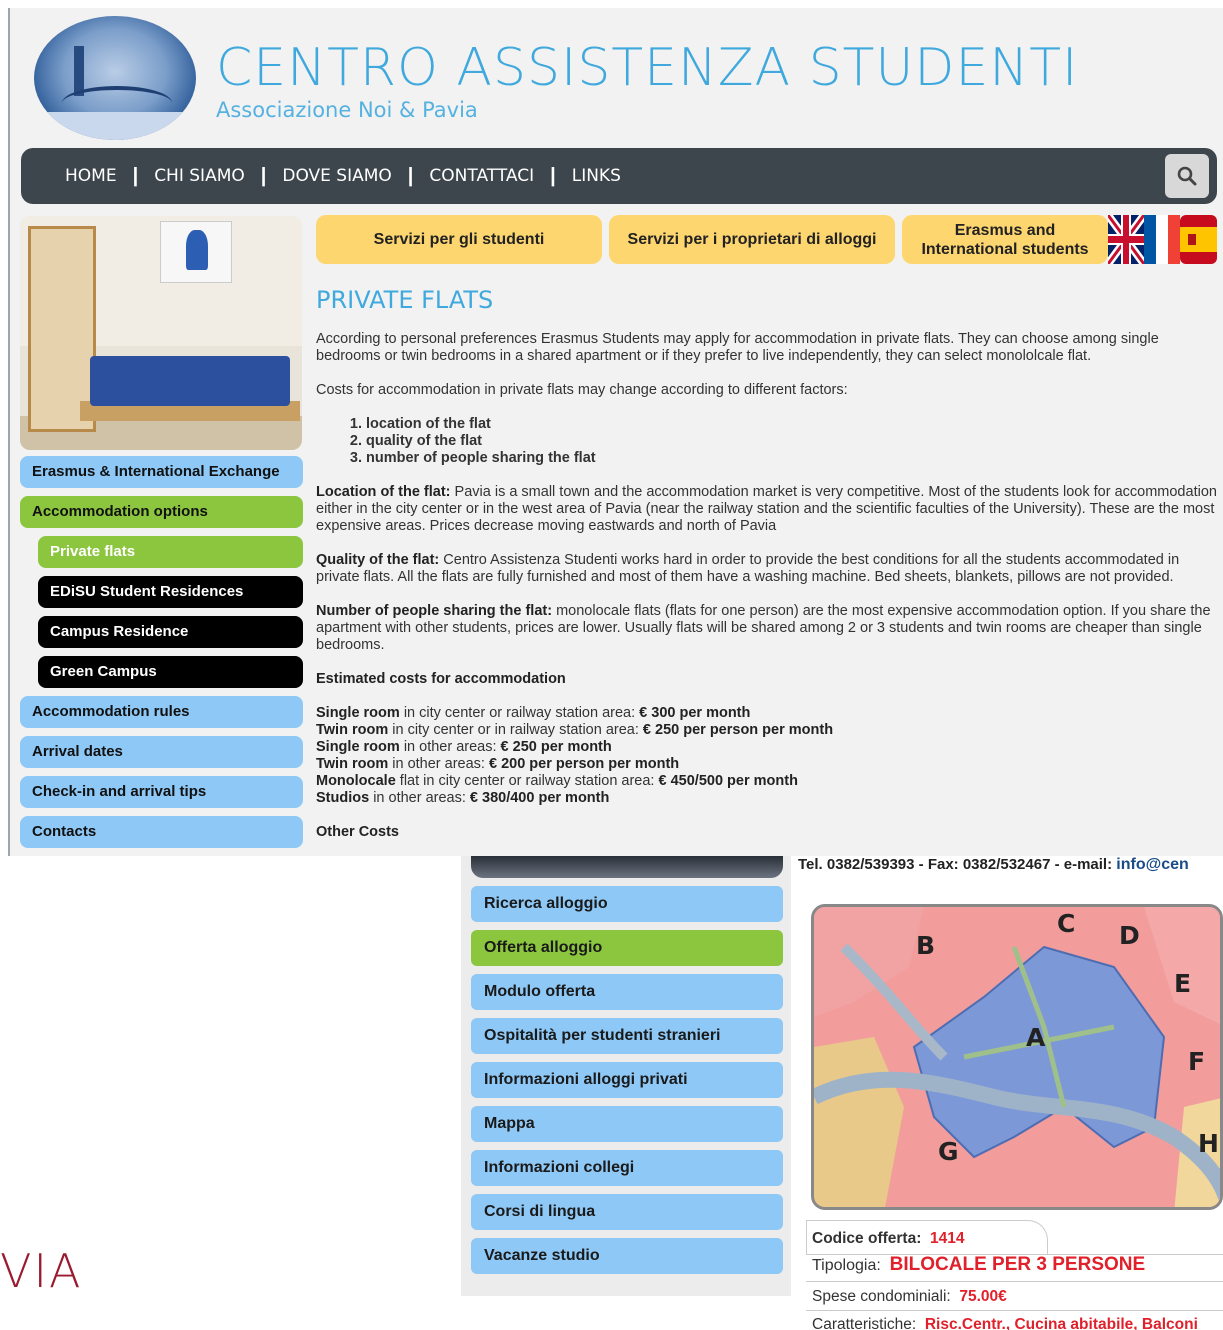  I want to click on nav-chi-siamo: CHI SIAMO, so click(199, 176).